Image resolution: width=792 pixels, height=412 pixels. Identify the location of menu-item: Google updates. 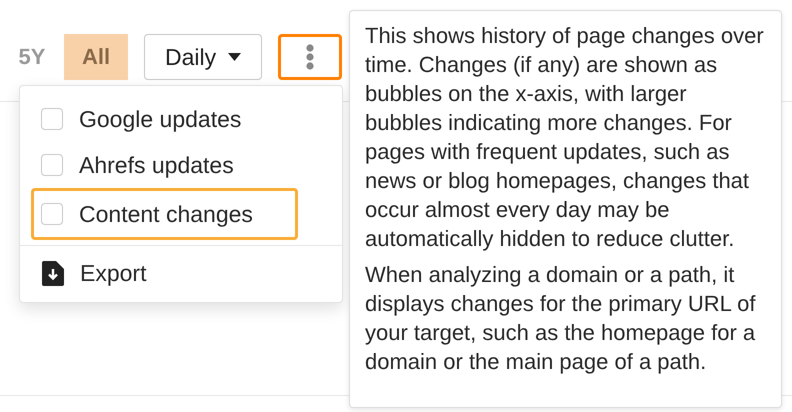
(164, 119).